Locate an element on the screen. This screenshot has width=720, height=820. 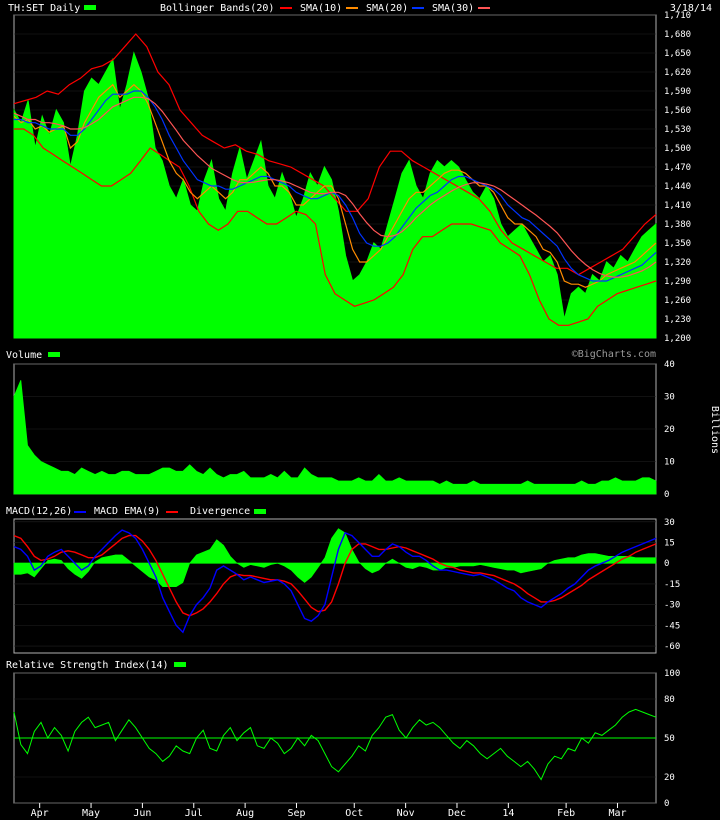
price-tick-label: 1,410 is located at coordinates (677, 206).